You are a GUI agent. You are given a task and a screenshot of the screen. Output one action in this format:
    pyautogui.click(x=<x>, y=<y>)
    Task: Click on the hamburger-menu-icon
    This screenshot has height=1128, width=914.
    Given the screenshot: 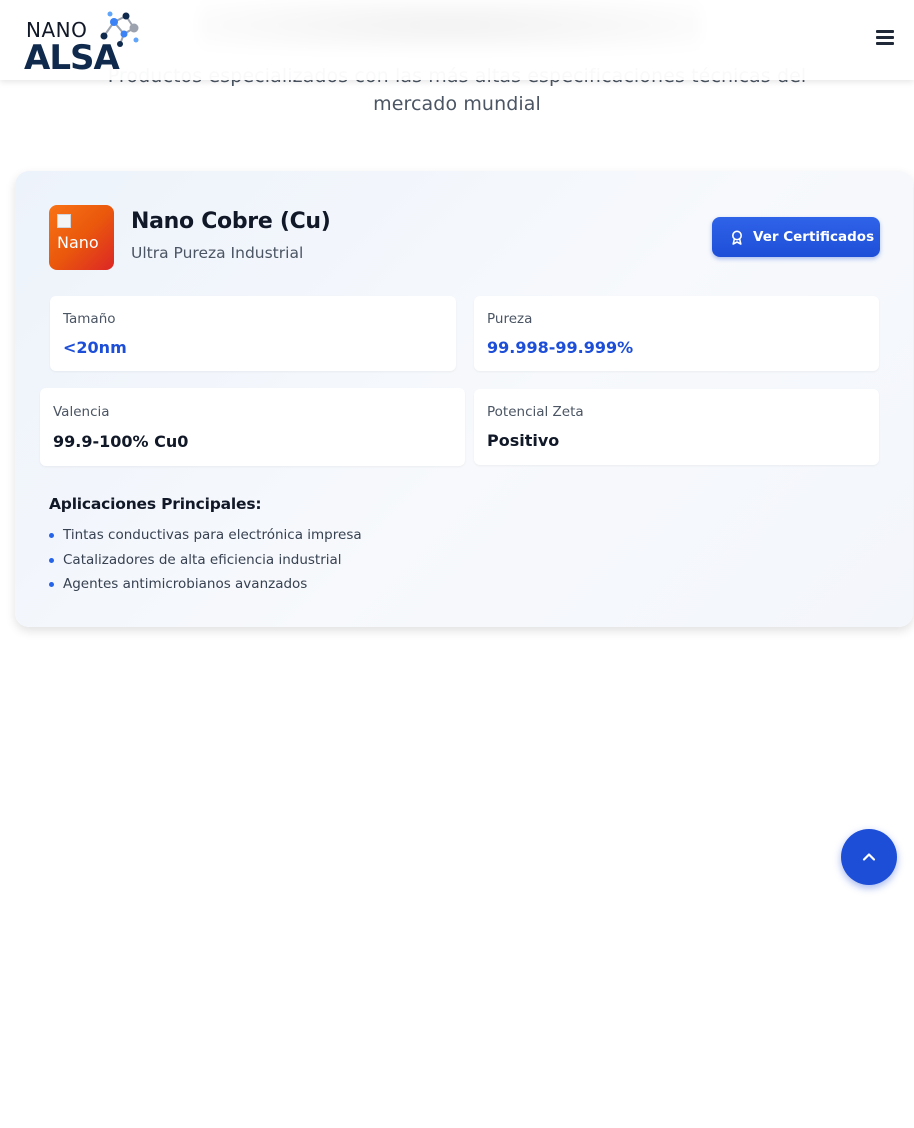 What is the action you would take?
    pyautogui.click(x=885, y=39)
    